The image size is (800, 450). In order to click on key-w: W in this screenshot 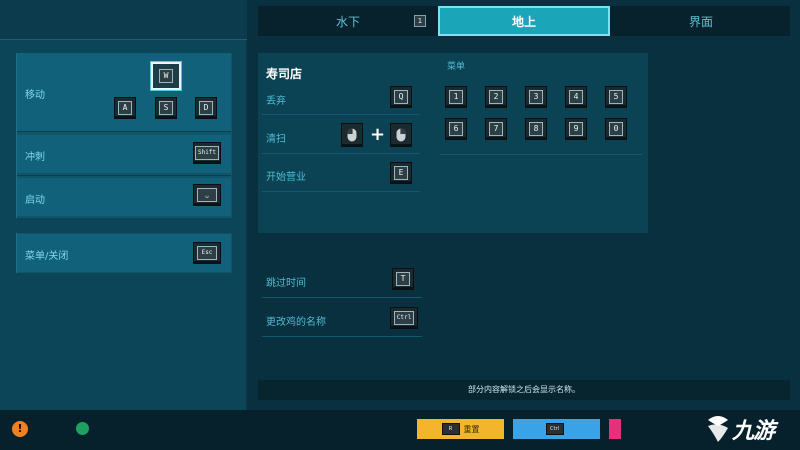, I will do `click(166, 76)`.